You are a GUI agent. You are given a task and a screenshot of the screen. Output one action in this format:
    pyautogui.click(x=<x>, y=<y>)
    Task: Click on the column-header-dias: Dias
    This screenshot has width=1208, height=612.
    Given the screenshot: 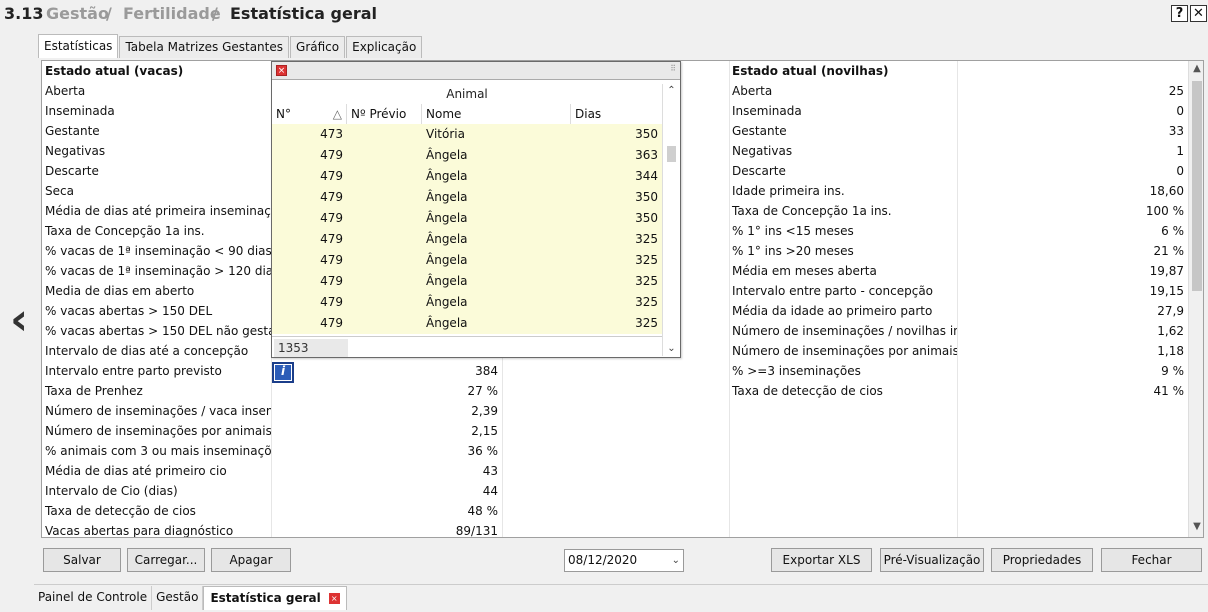 What is the action you would take?
    pyautogui.click(x=616, y=114)
    